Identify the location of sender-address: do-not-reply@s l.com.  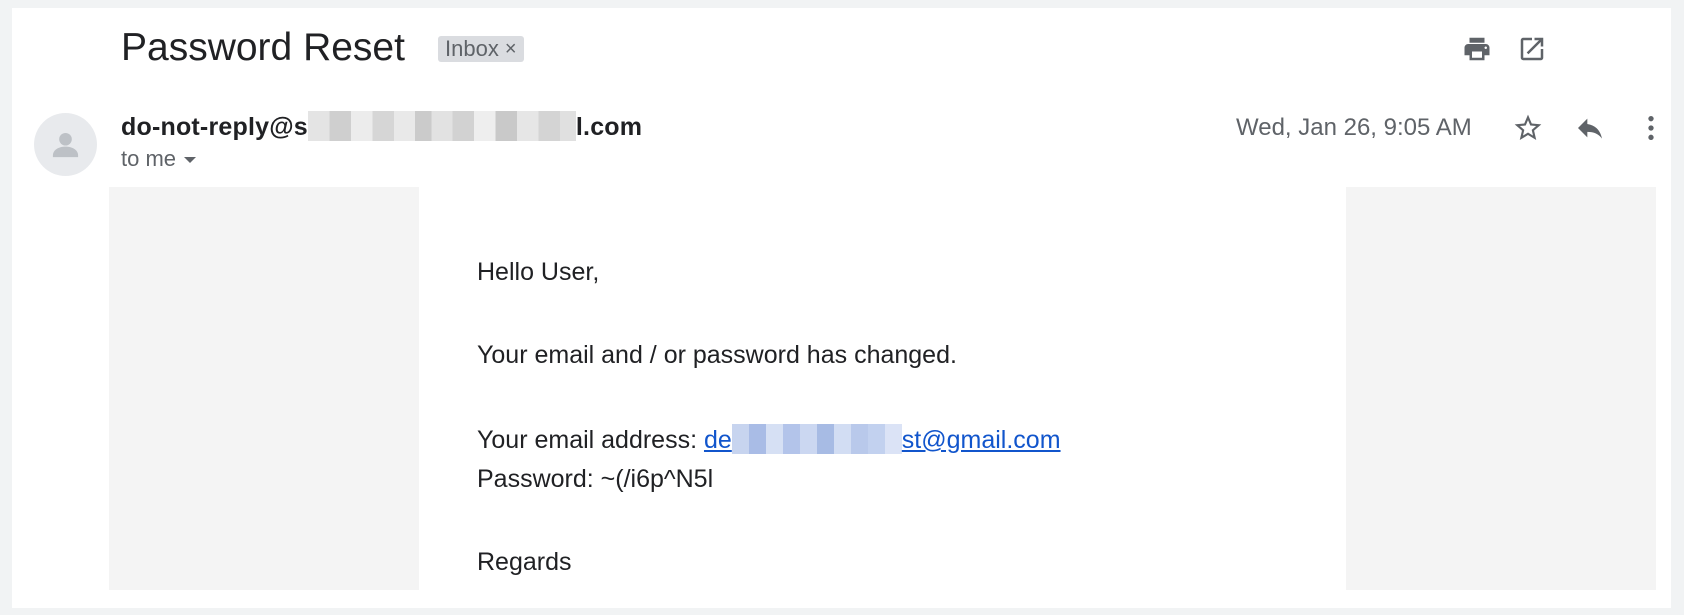
(381, 126).